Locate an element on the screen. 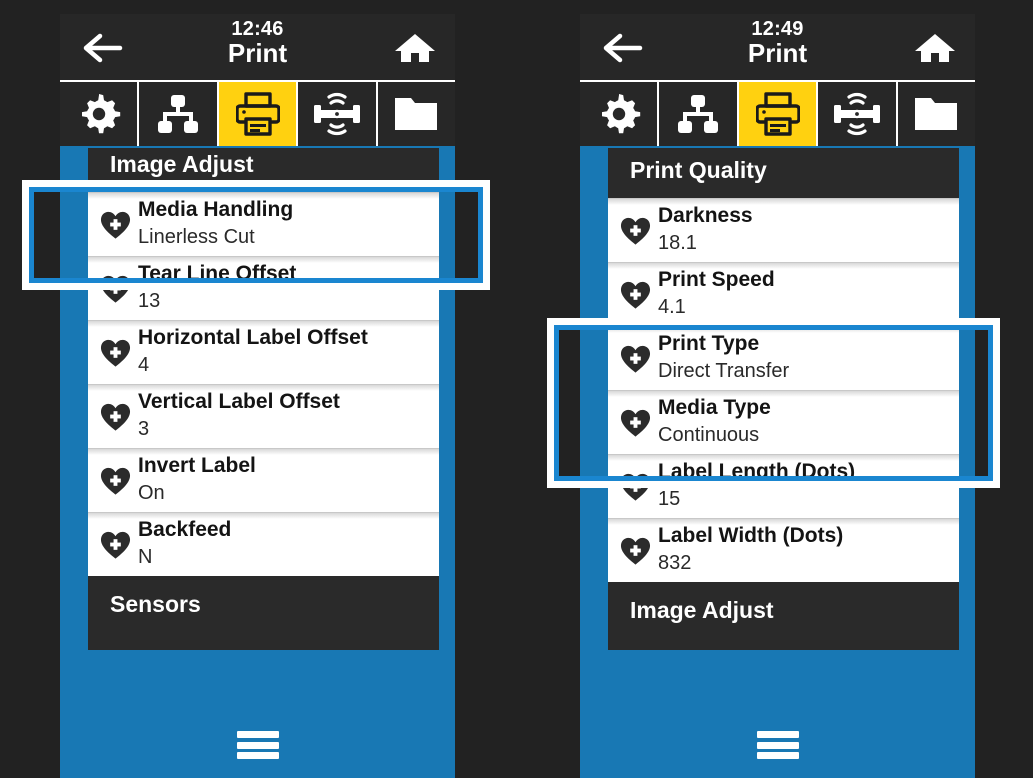  list-item: Backfeed N is located at coordinates (263, 544).